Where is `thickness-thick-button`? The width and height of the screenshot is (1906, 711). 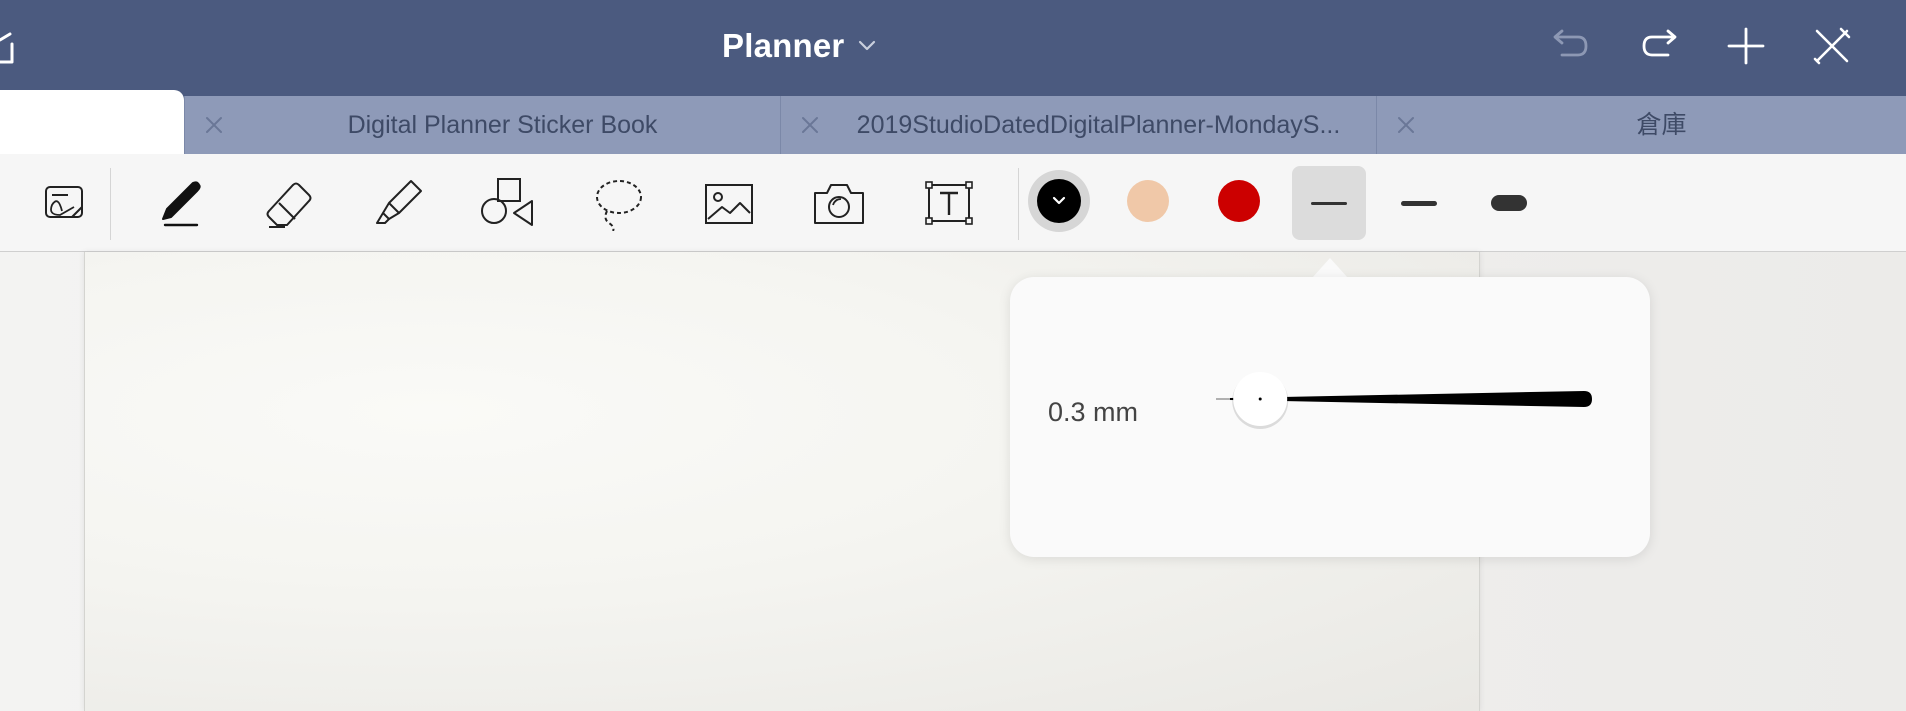 thickness-thick-button is located at coordinates (1509, 203).